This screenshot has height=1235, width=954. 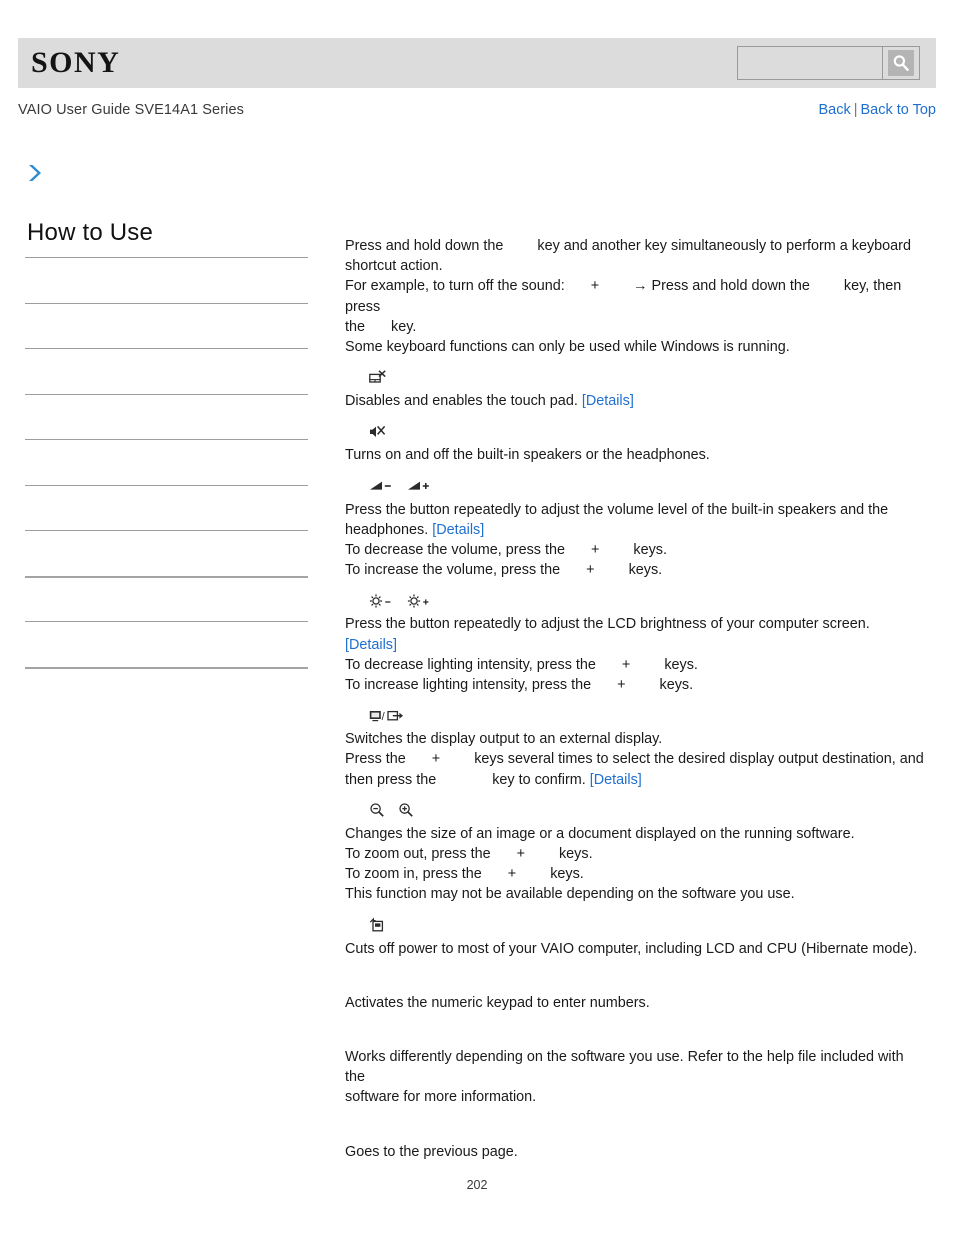 I want to click on line-pre: To increase the volume, press the, so click(x=453, y=570).